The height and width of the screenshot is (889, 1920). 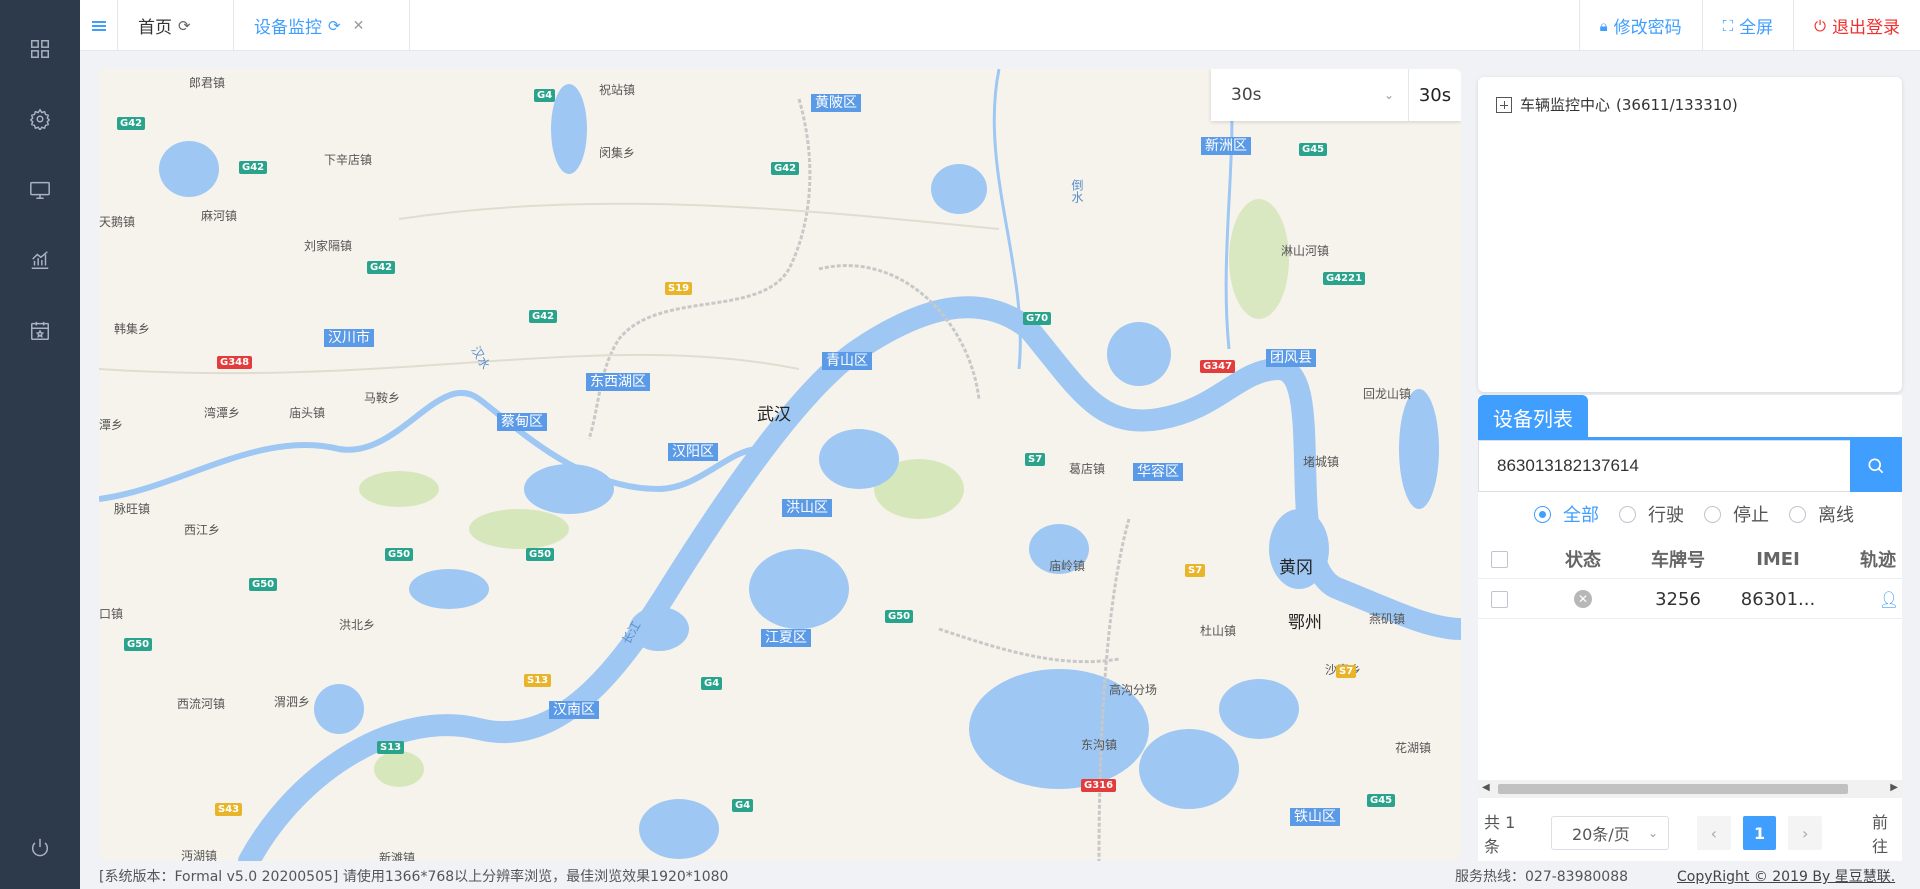 I want to click on place-label: 杜山镇, so click(x=1218, y=631).